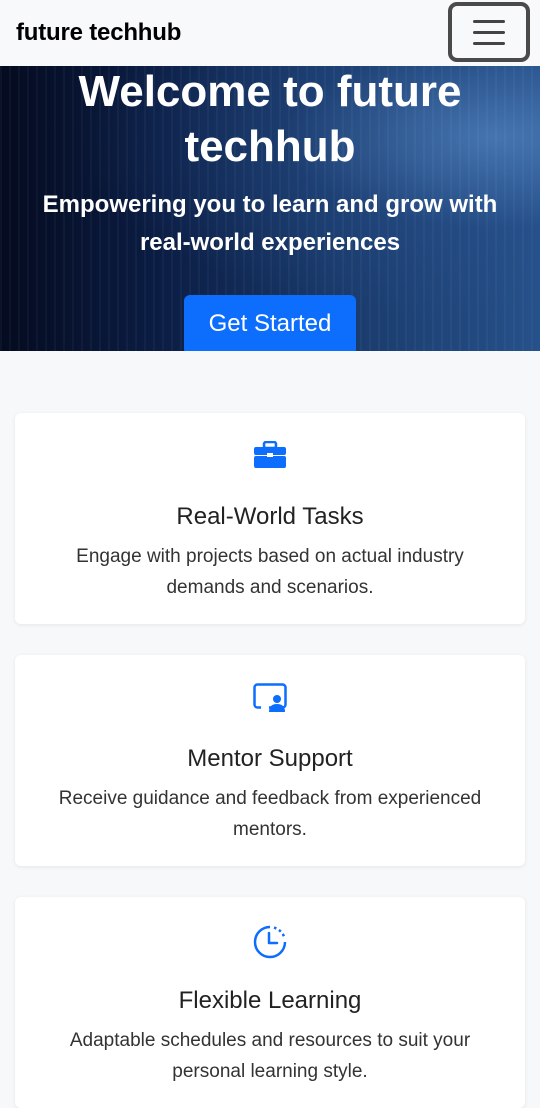 This screenshot has width=540, height=1108. I want to click on feature-title: Flexible Learning, so click(270, 1000).